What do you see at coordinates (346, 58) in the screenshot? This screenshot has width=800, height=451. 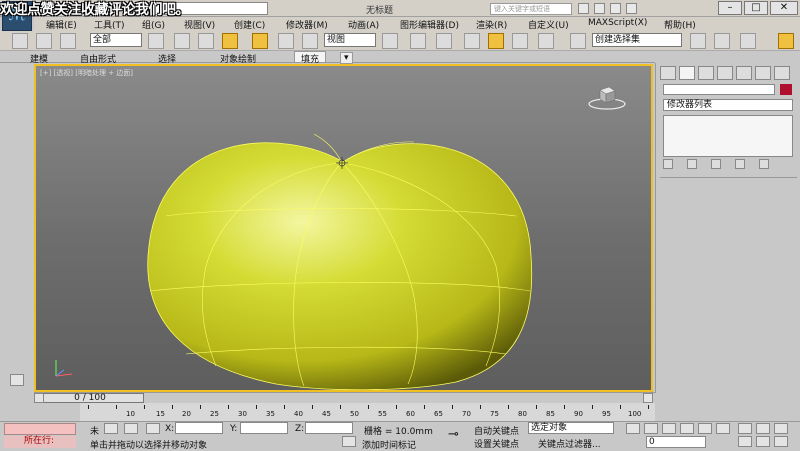 I see `ribbon-options-icon: ▾` at bounding box center [346, 58].